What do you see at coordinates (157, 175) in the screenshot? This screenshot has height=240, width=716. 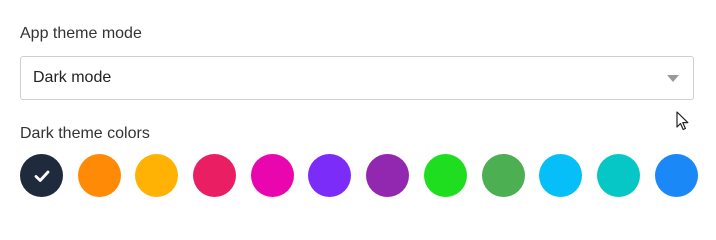 I see `color-swatch-amber` at bounding box center [157, 175].